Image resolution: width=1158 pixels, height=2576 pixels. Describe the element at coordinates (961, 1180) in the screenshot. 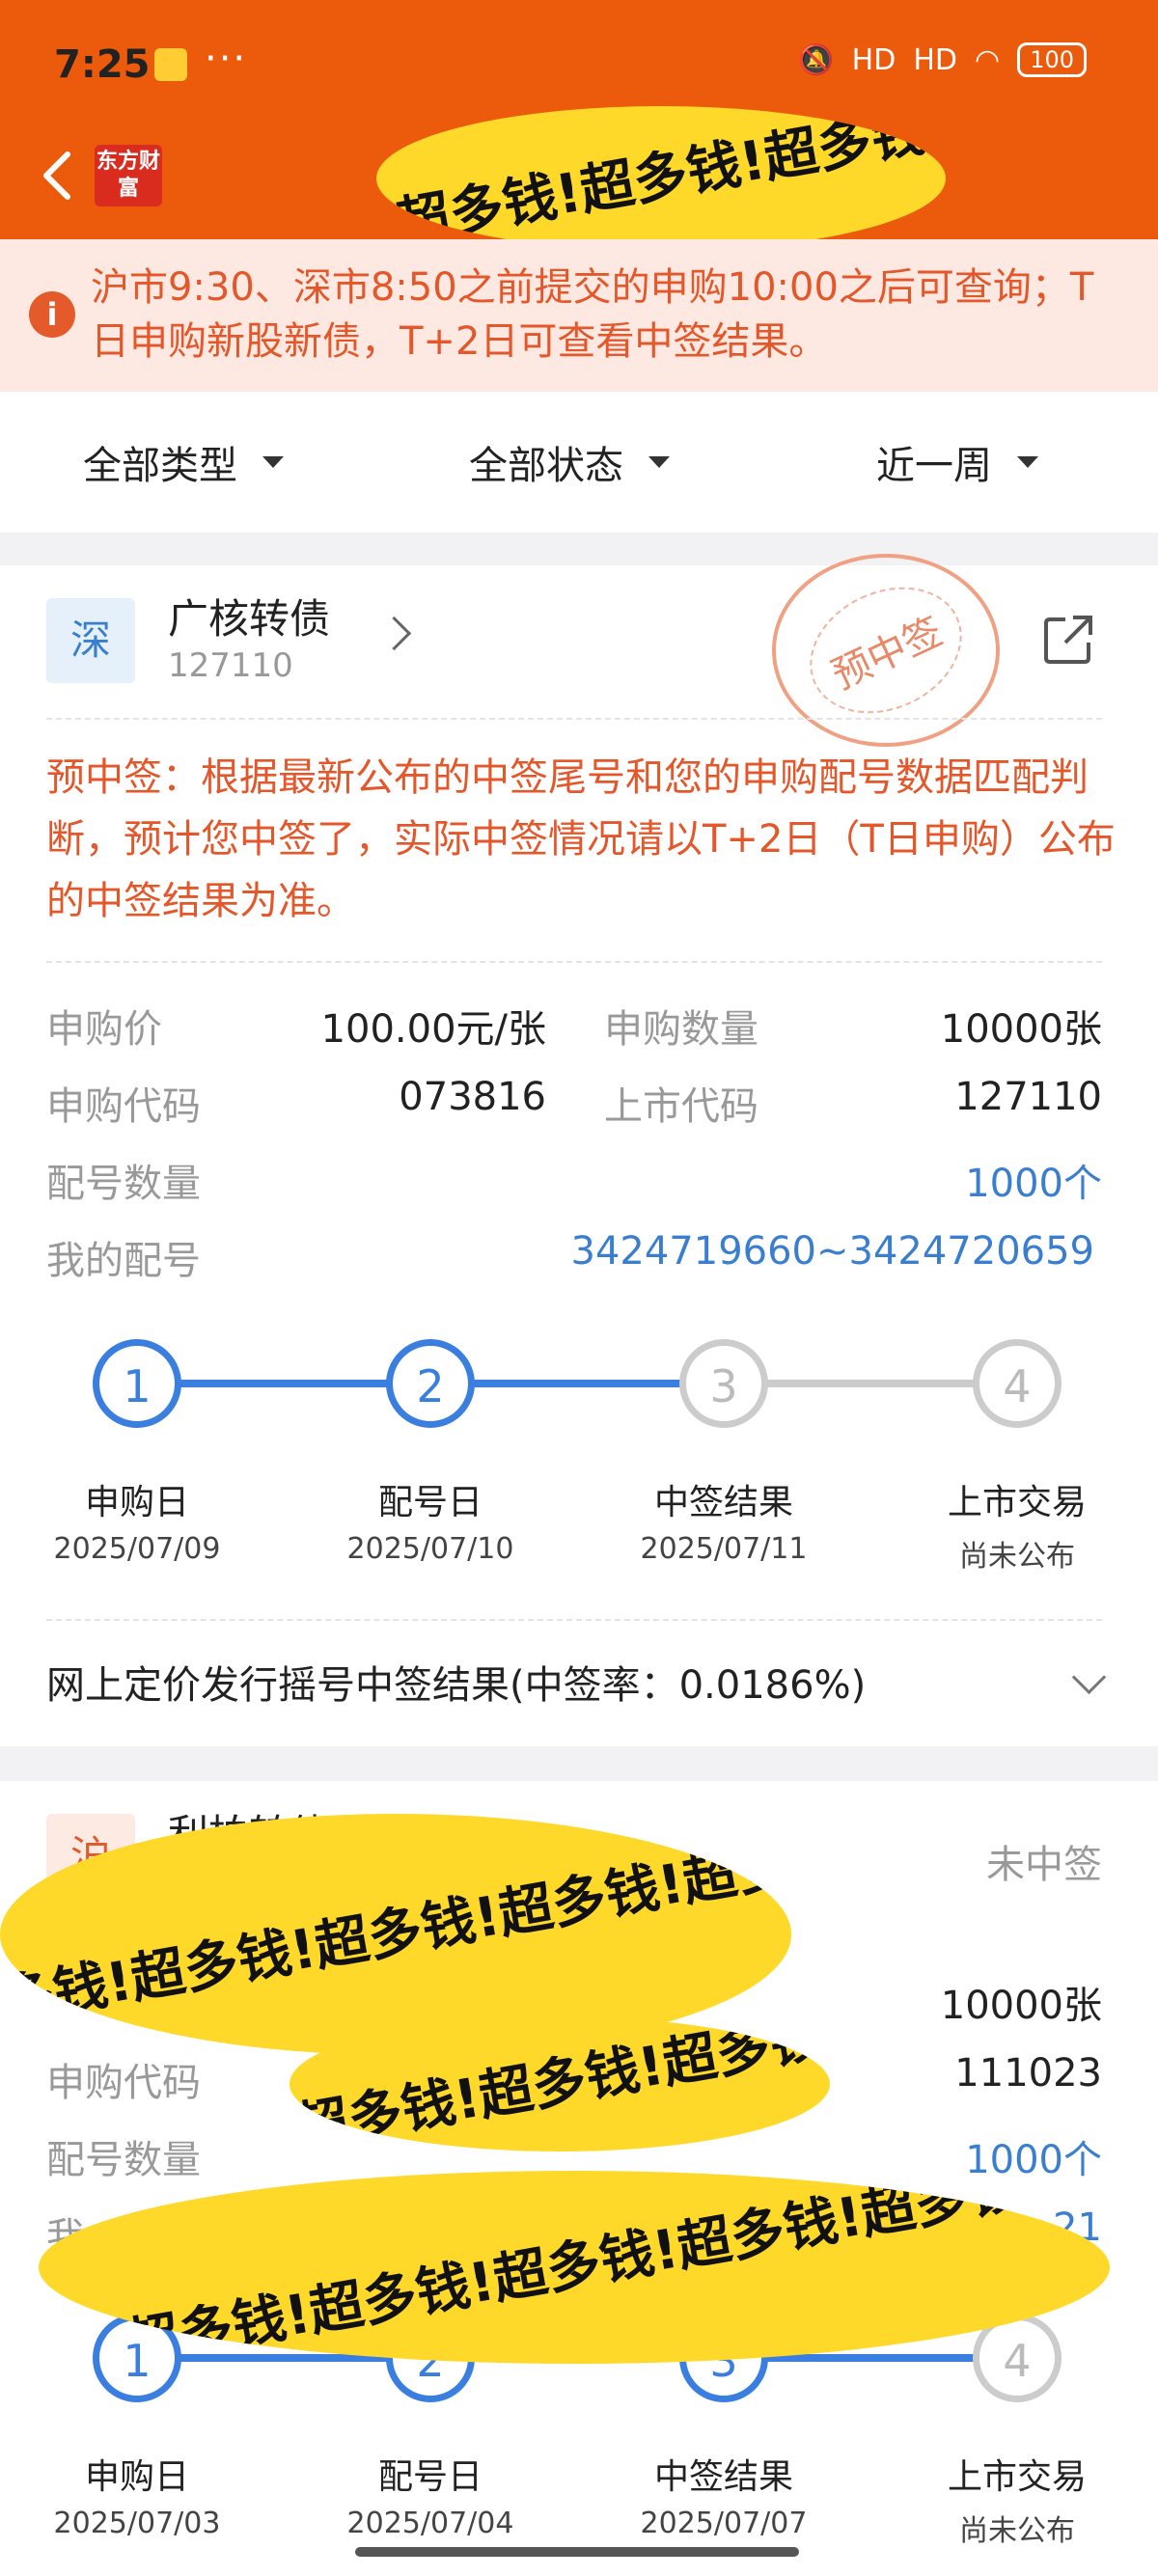

I see `count-value: 1000个` at that location.